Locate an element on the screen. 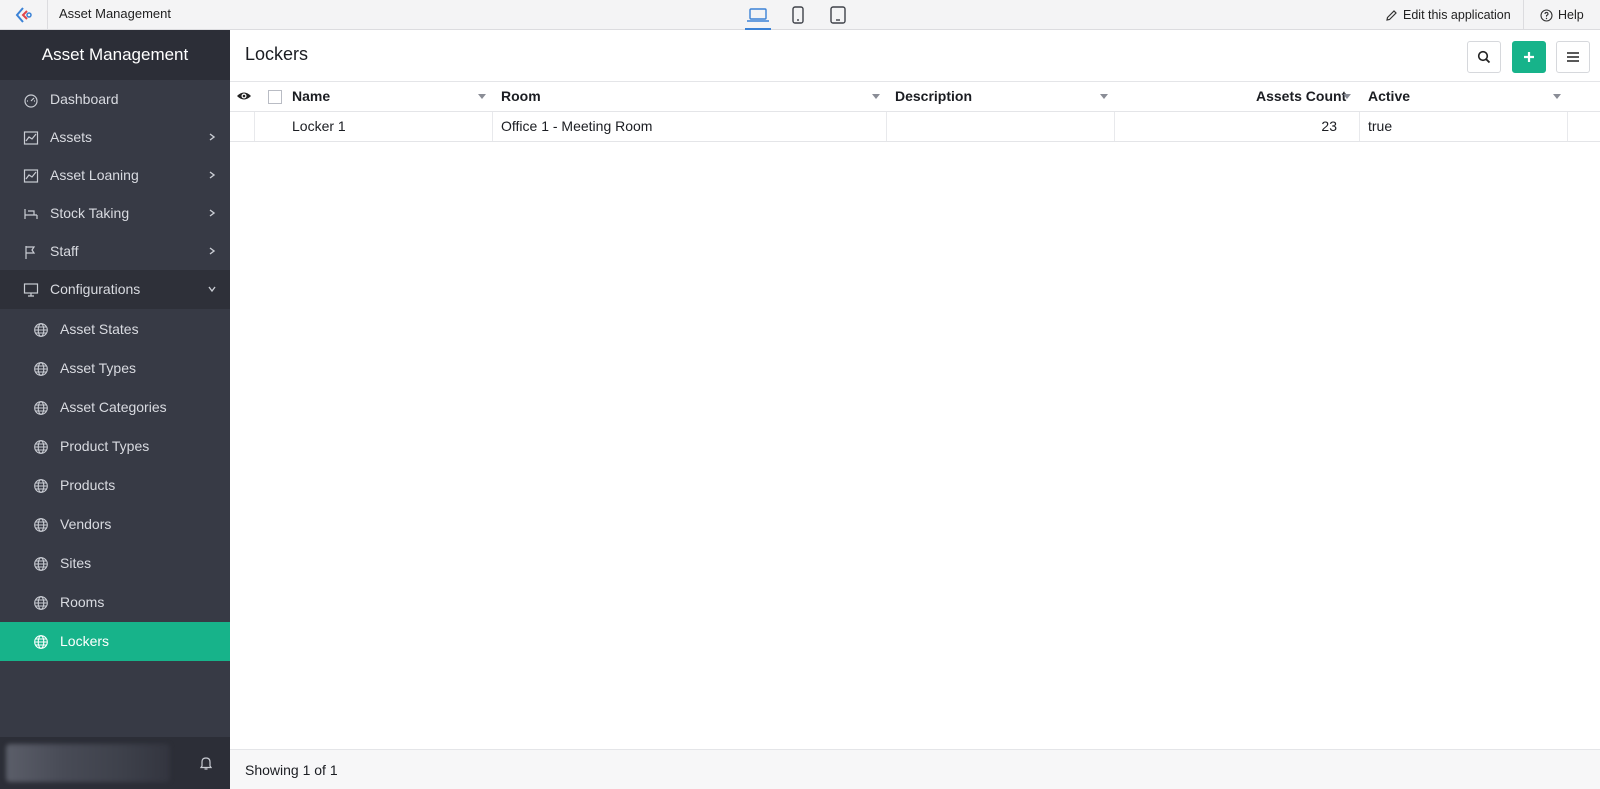 Image resolution: width=1600 pixels, height=789 pixels. column-header-room: Room is located at coordinates (521, 97).